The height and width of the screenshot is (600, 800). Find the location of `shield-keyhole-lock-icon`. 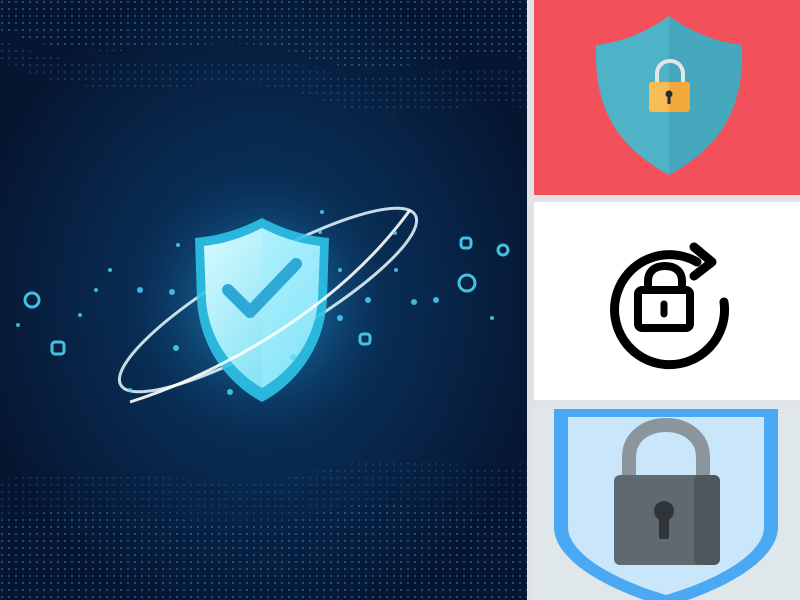

shield-keyhole-lock-icon is located at coordinates (666, 504).